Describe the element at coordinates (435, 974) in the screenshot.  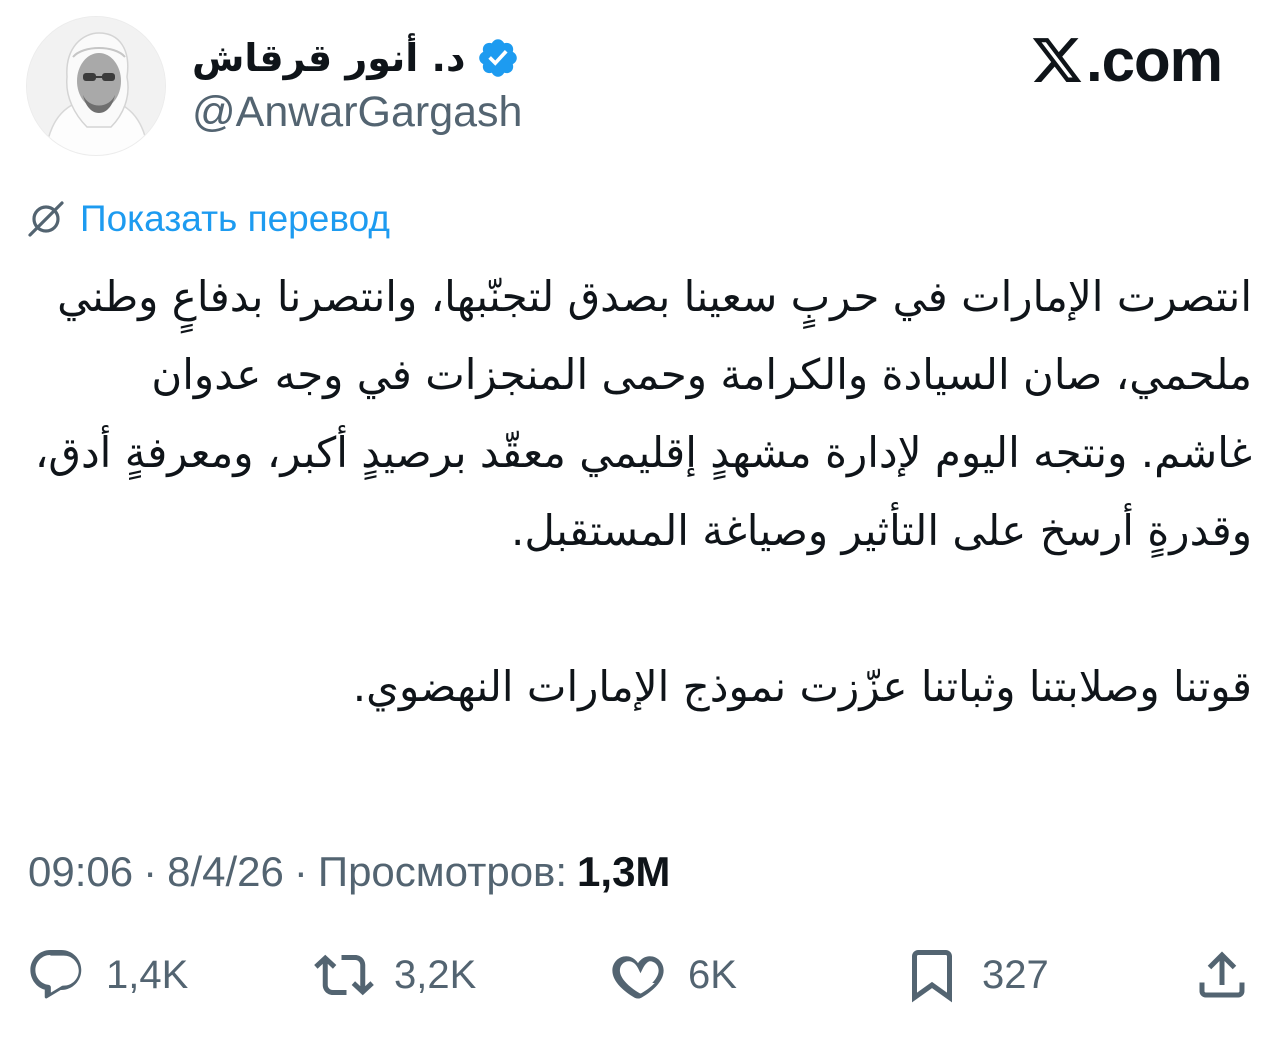
I see `repost-count: 3,2K` at that location.